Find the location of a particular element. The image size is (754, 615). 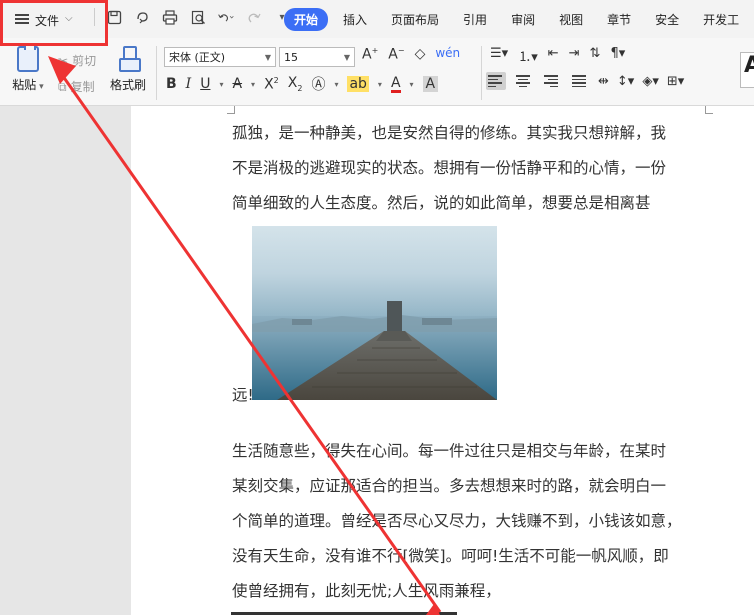

distributed-icon: ⇹ is located at coordinates (603, 81).